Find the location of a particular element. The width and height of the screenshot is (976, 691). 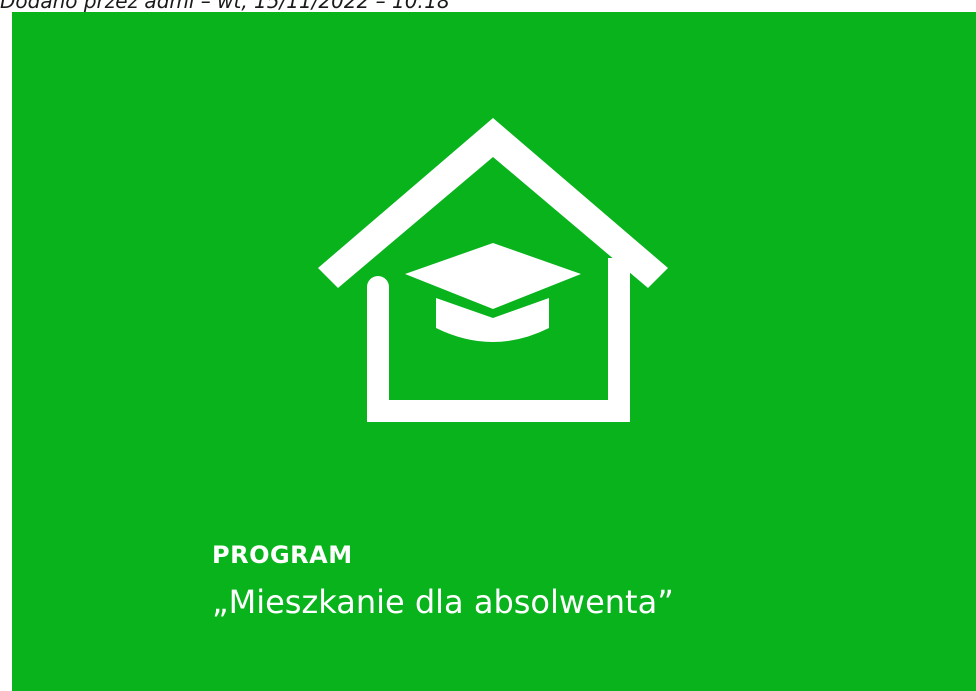

program-kicker: PROGRAM is located at coordinates (282, 555).